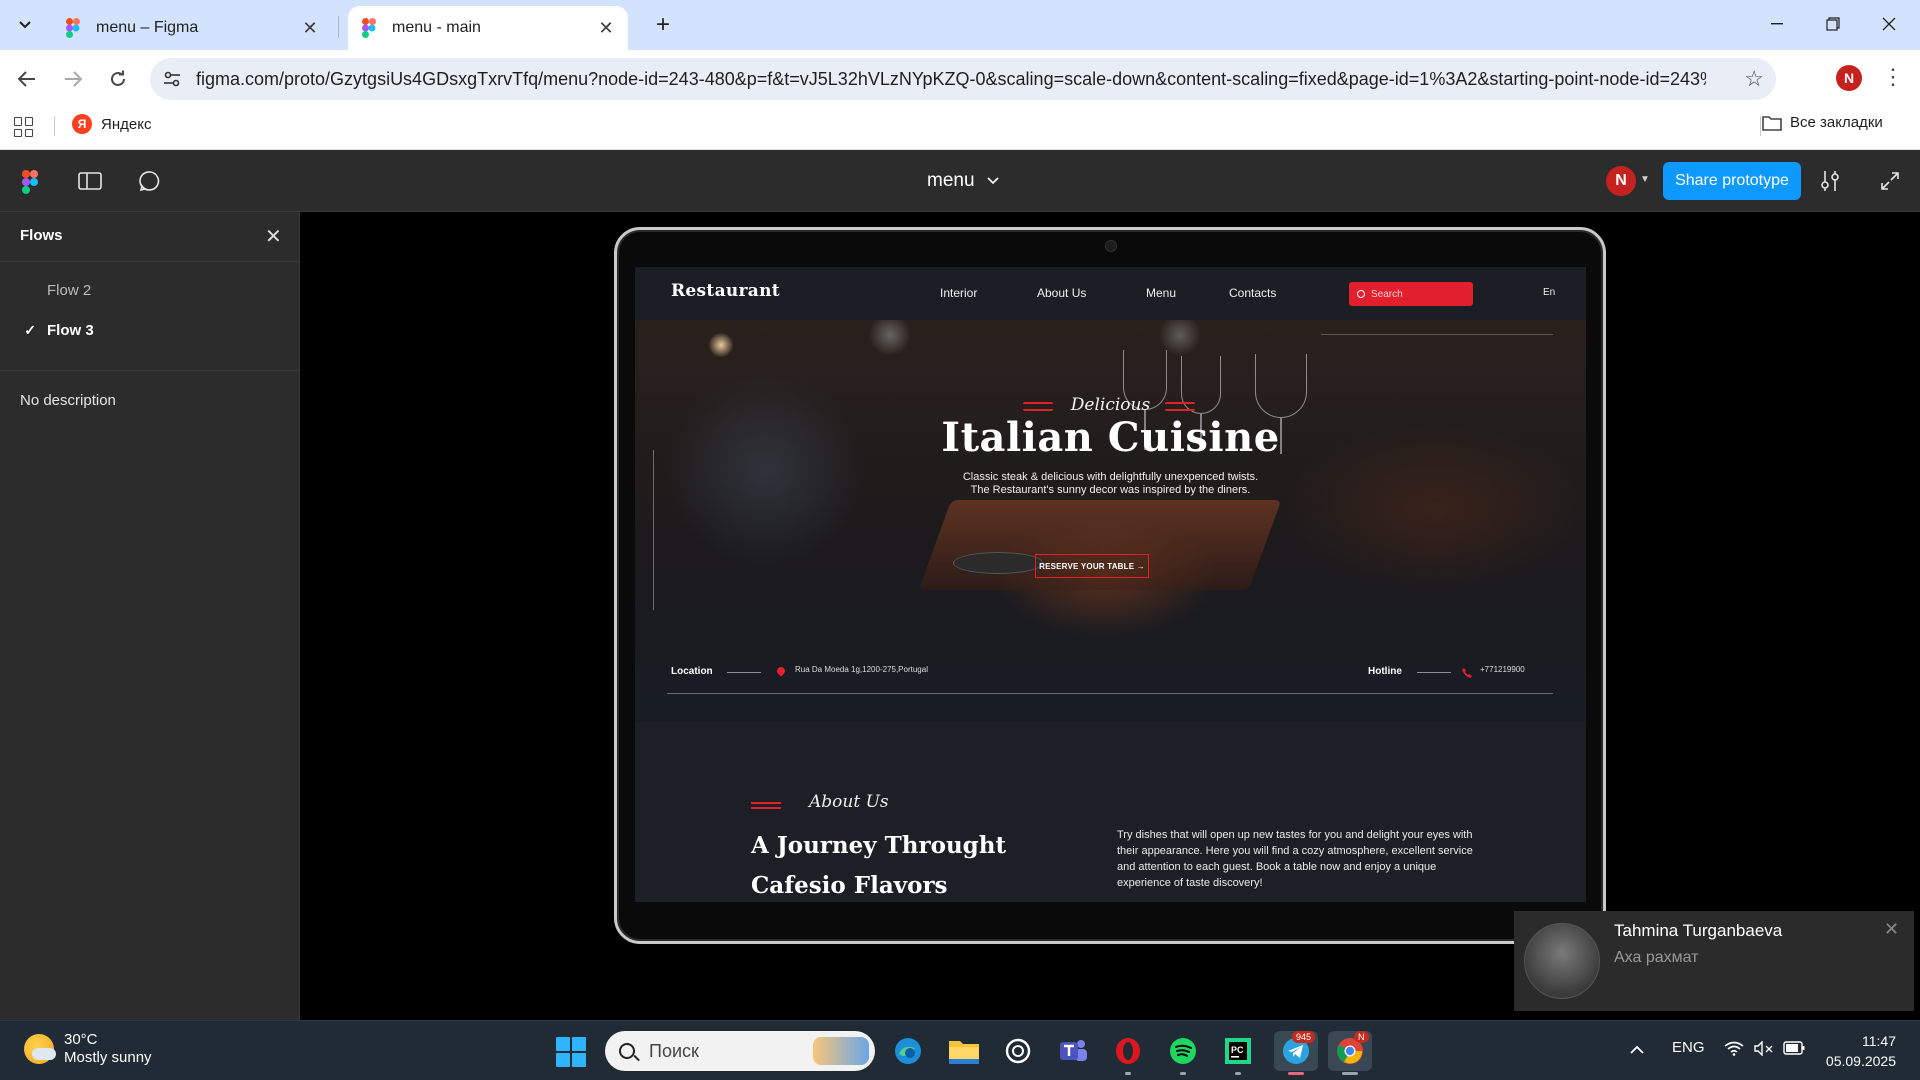 This screenshot has height=1080, width=1920. What do you see at coordinates (1467, 674) in the screenshot?
I see `phone-icon` at bounding box center [1467, 674].